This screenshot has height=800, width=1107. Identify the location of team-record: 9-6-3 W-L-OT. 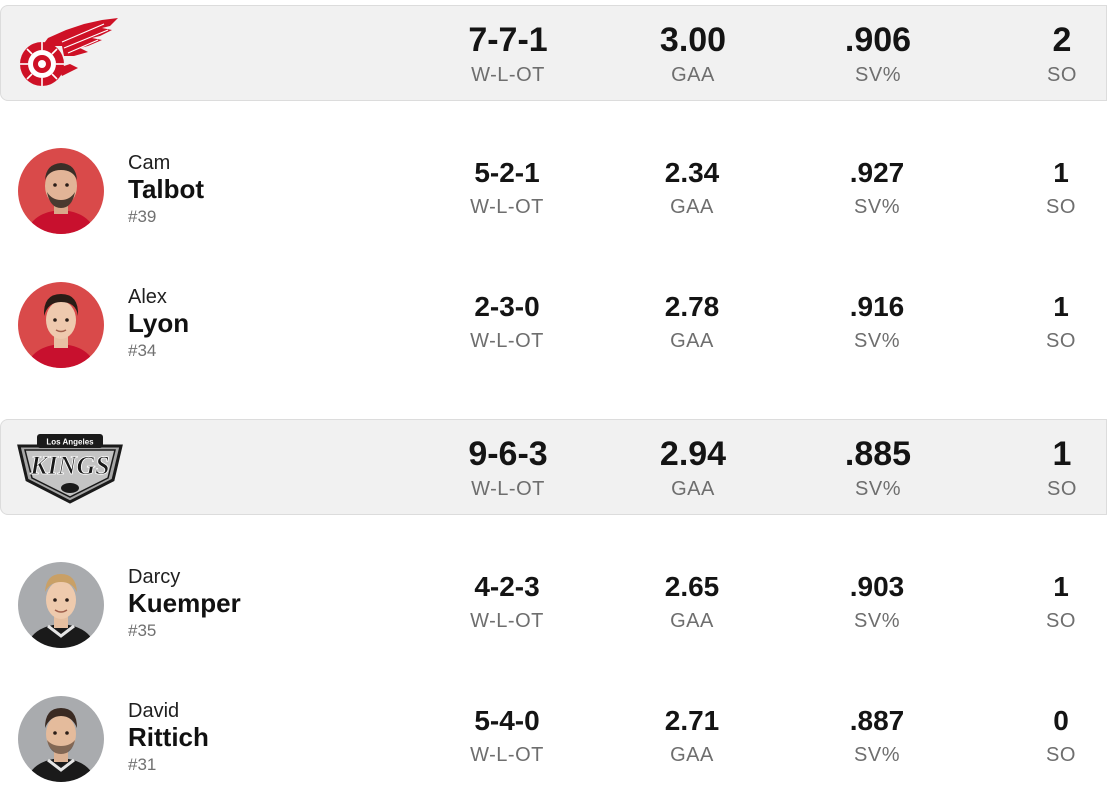
(508, 469).